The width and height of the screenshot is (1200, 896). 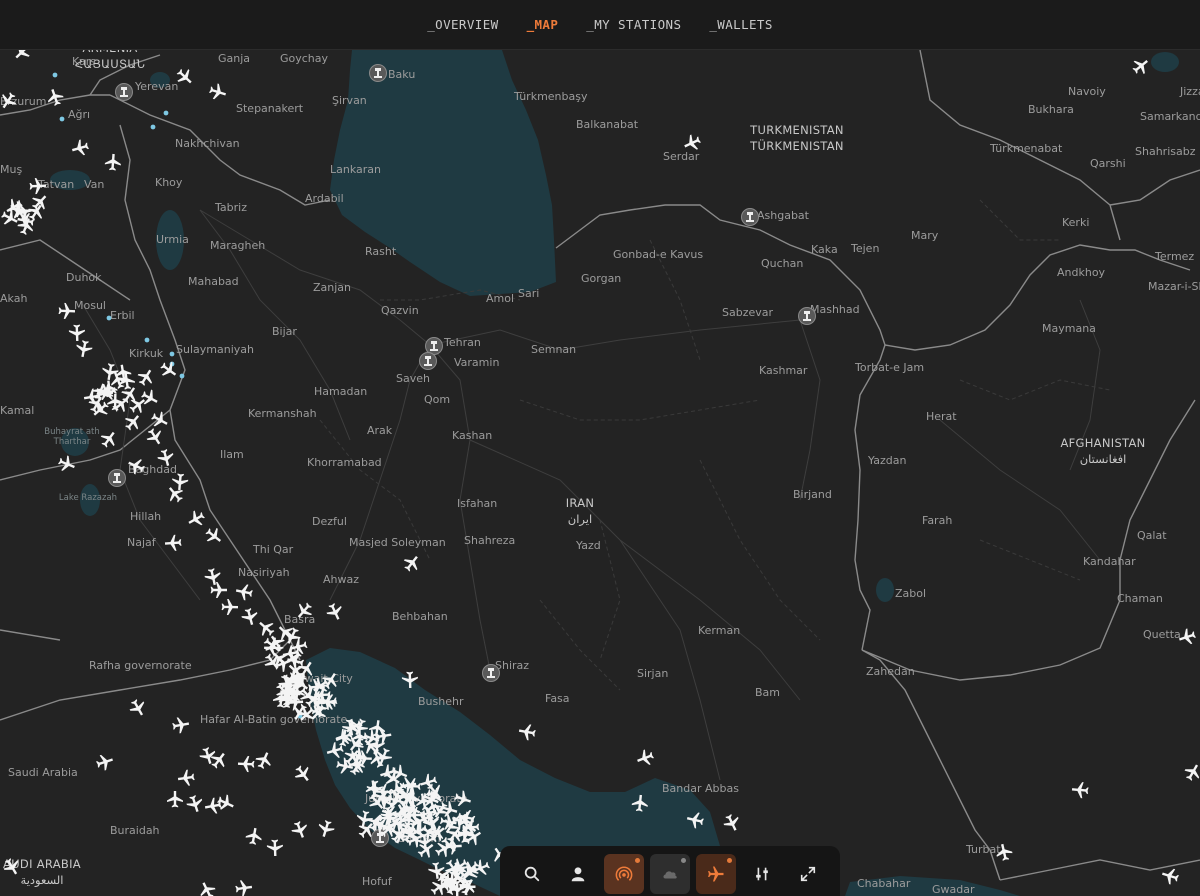 I want to click on city-label-akah: Akah, so click(x=13, y=298).